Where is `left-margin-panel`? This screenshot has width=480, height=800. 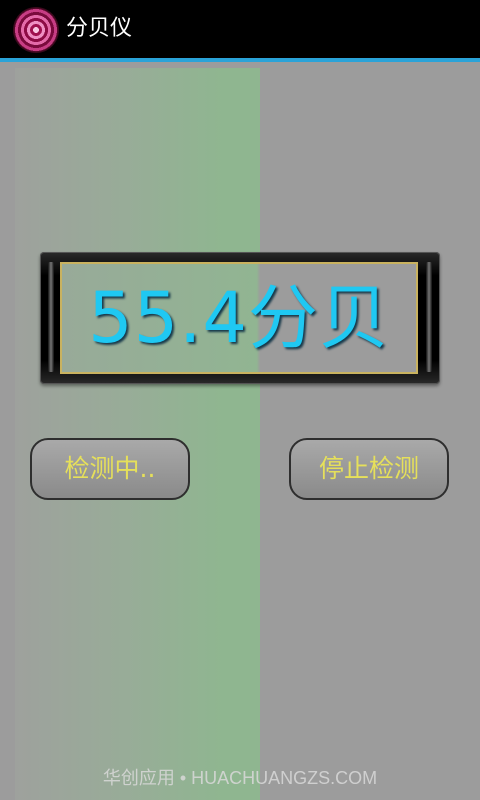 left-margin-panel is located at coordinates (7, 431).